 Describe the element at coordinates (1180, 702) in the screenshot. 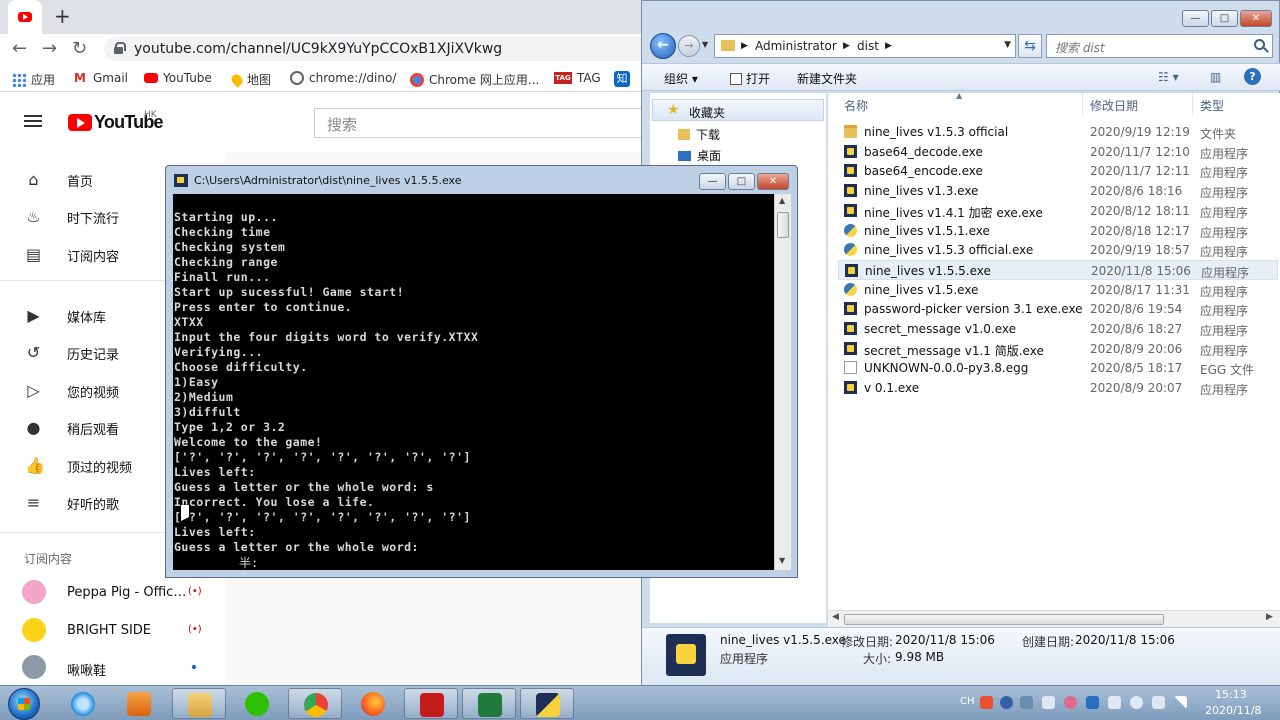

I see `wifi-signal-icon` at that location.